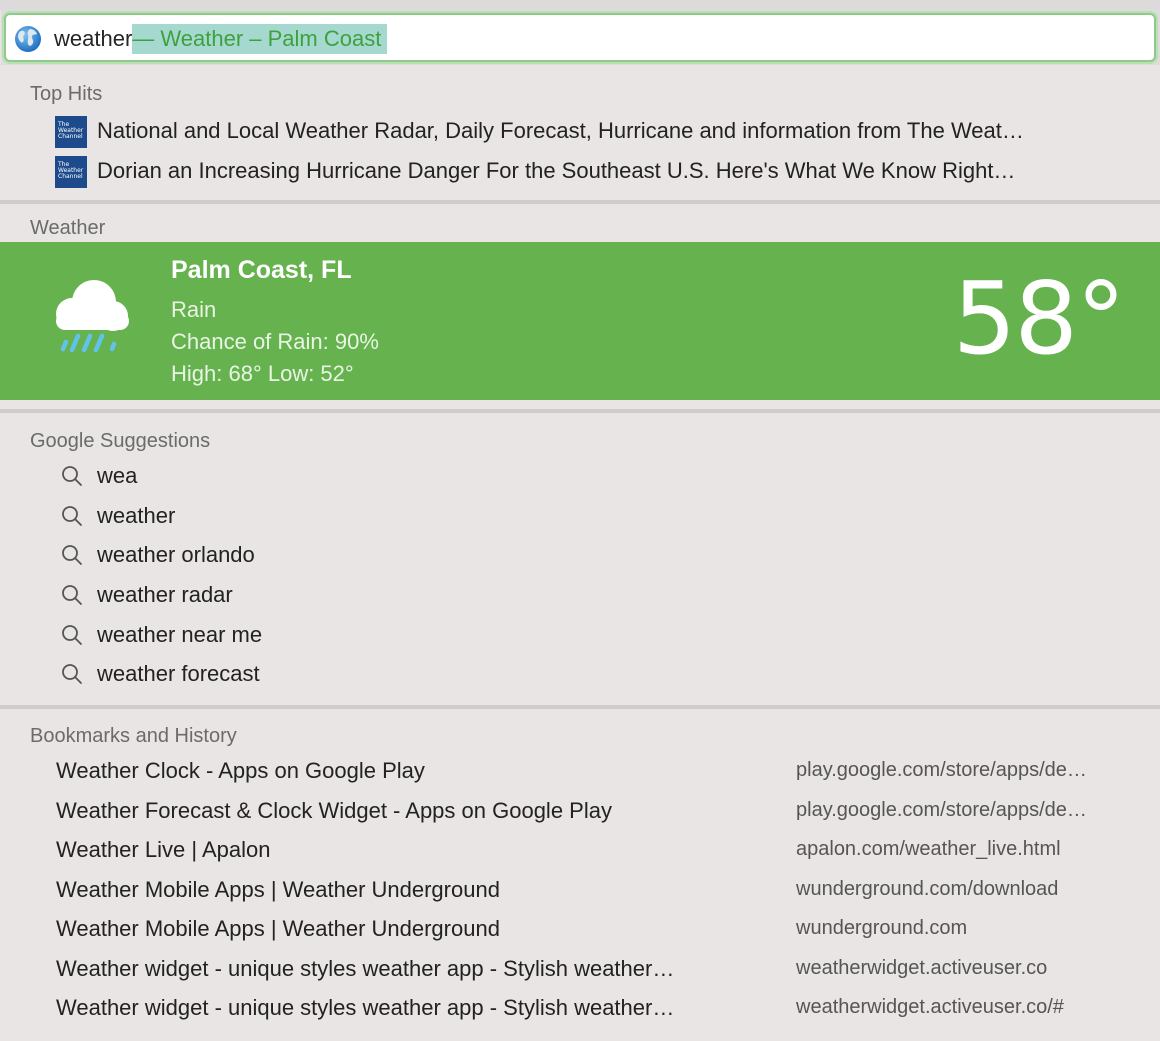 The height and width of the screenshot is (1041, 1160). I want to click on bookmark-url: apalon.com/weather_live.html, so click(928, 849).